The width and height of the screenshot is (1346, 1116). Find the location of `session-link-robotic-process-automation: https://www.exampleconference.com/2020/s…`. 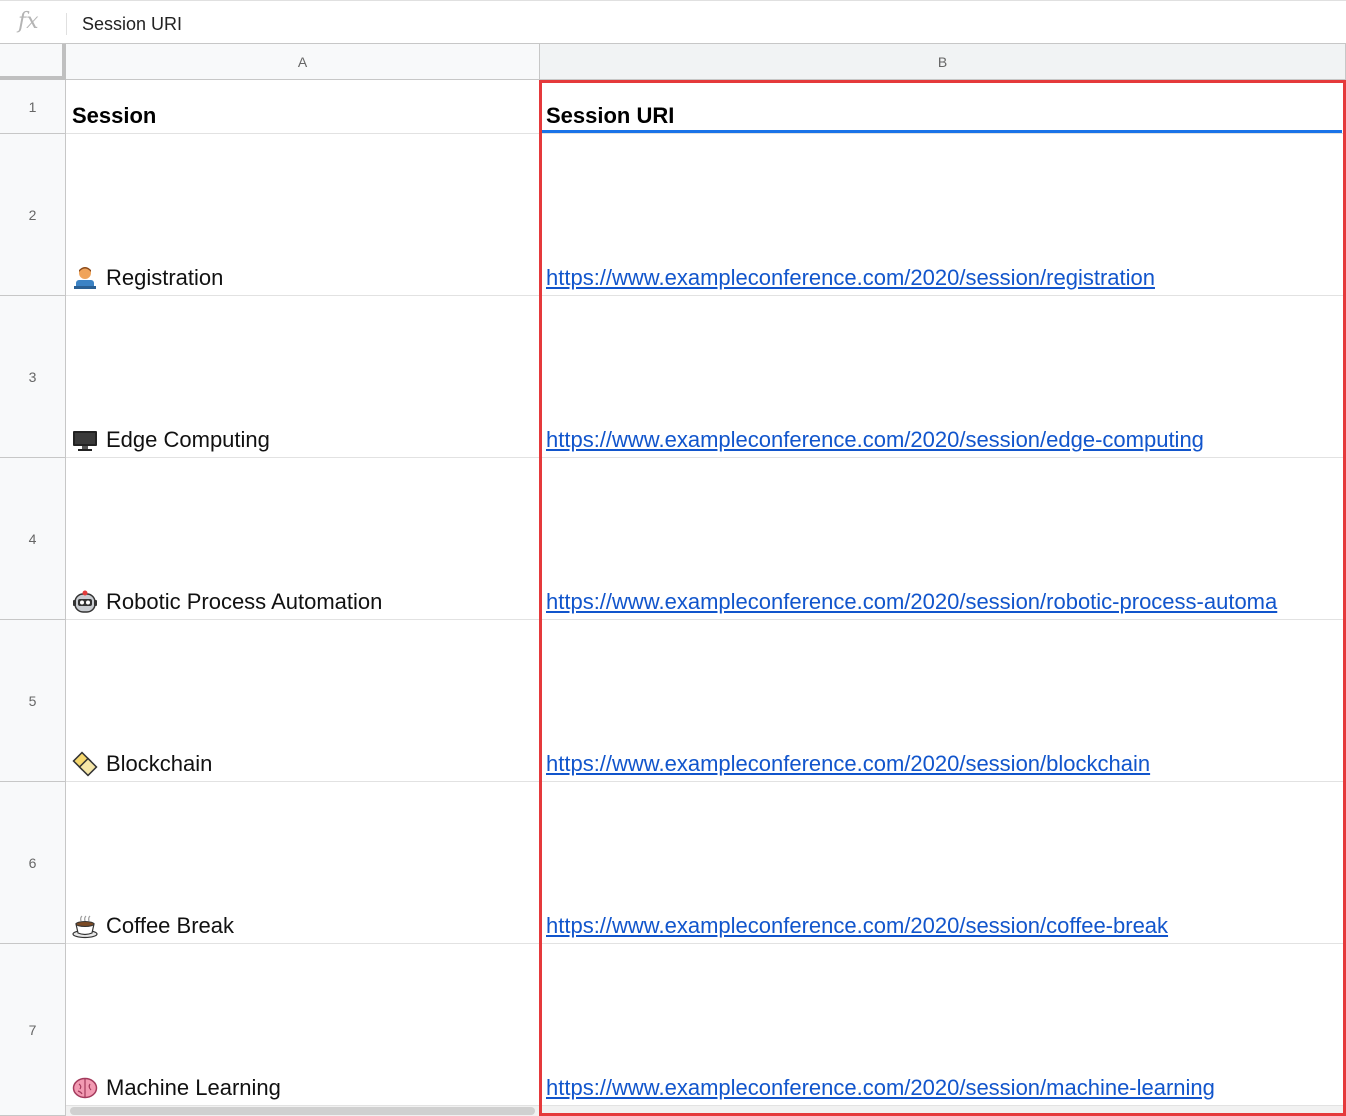

session-link-robotic-process-automation: https://www.exampleconference.com/2020/s… is located at coordinates (911, 602).